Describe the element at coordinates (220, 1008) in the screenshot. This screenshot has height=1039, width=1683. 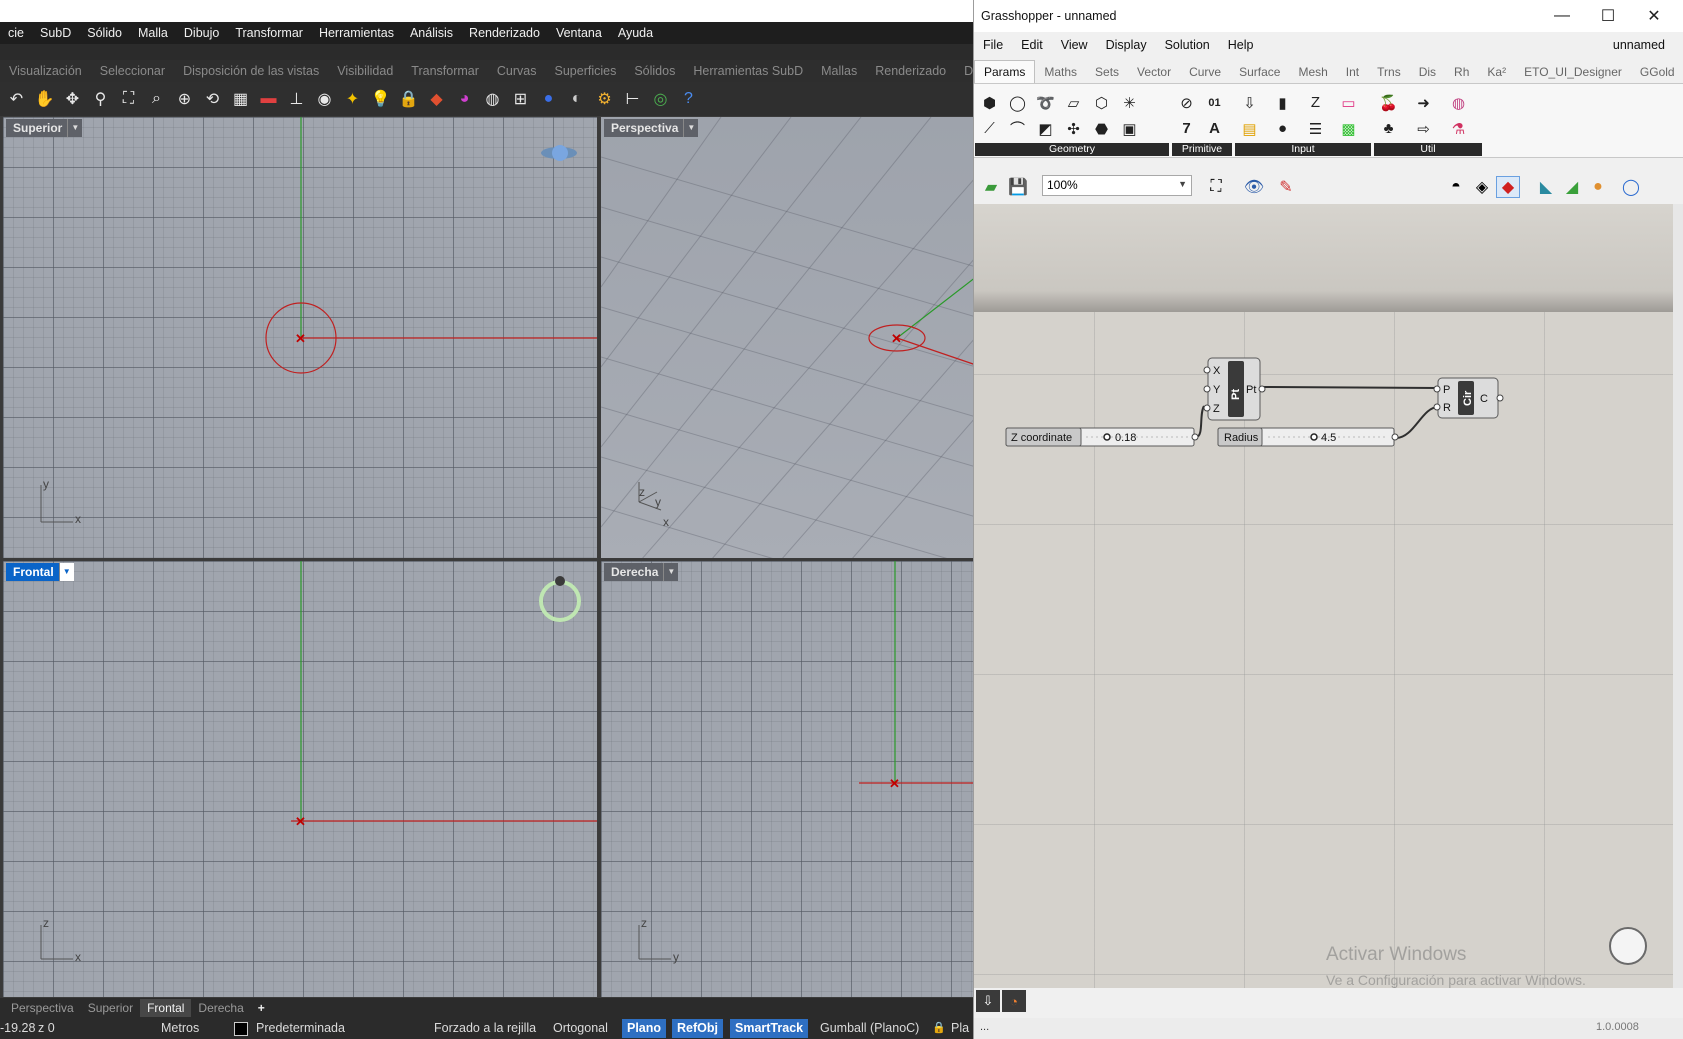
I see `viewport-tab-right: Derecha` at that location.